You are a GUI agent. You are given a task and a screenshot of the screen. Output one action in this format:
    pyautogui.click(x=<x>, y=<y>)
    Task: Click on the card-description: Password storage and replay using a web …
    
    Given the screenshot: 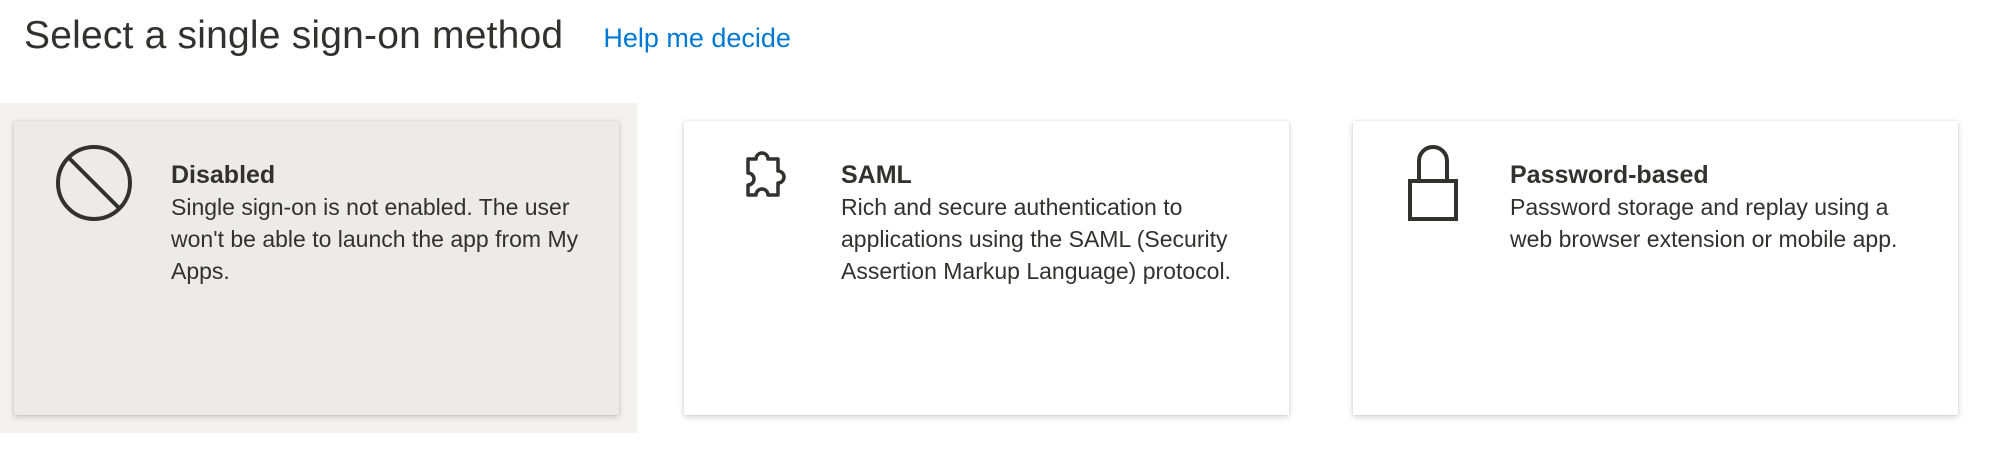 What is the action you would take?
    pyautogui.click(x=1704, y=223)
    